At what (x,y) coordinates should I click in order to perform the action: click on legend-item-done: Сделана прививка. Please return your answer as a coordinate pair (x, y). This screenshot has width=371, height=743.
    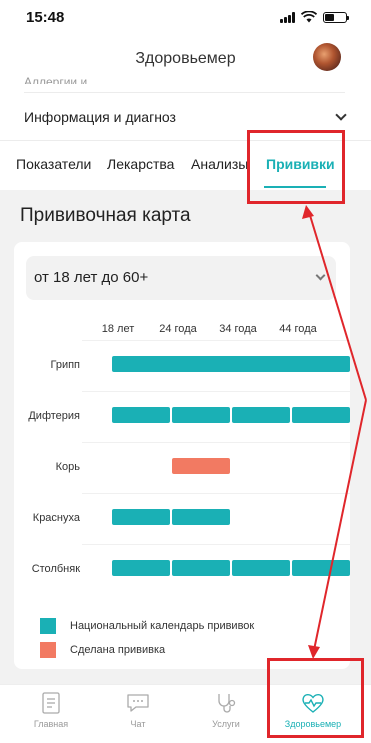
    Looking at the image, I should click on (147, 650).